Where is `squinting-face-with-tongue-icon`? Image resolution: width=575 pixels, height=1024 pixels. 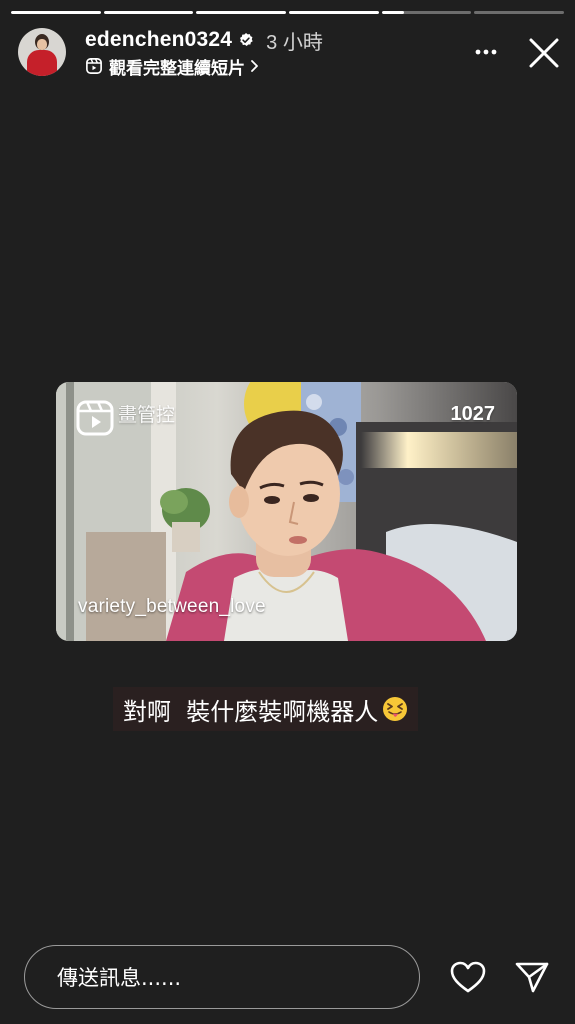
squinting-face-with-tongue-icon is located at coordinates (395, 709).